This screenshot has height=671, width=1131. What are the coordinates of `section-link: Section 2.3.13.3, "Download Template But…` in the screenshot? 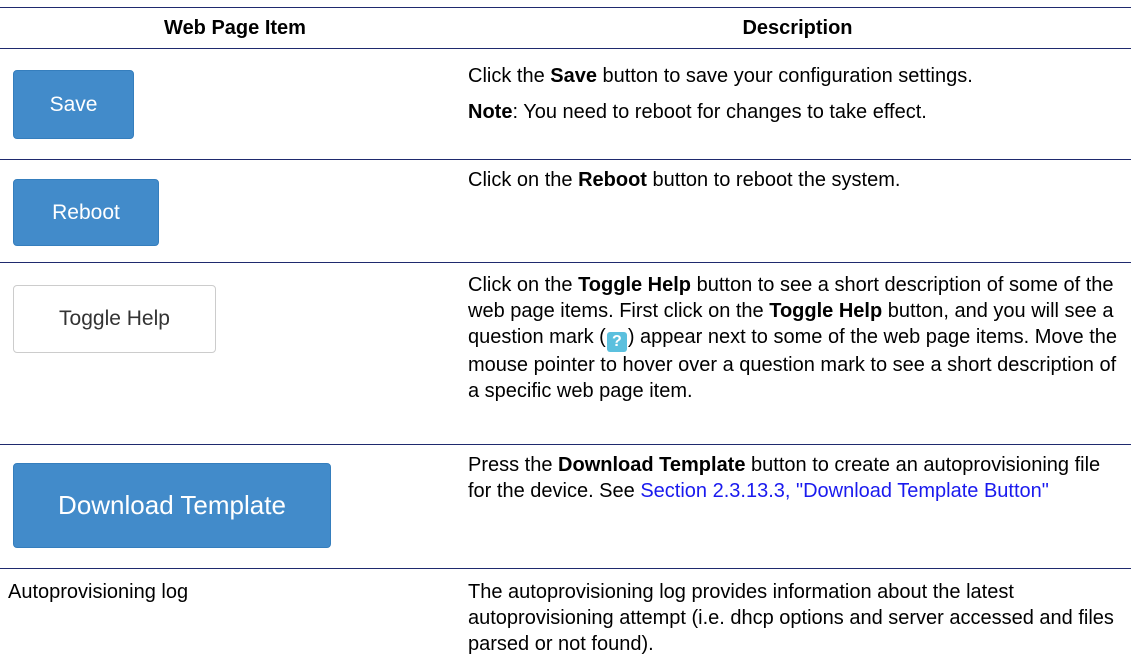 It's located at (844, 491).